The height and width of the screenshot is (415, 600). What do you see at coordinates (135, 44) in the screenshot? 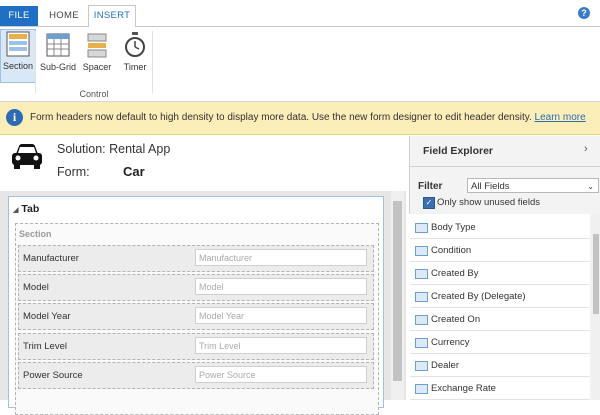
I see `timer-icon` at bounding box center [135, 44].